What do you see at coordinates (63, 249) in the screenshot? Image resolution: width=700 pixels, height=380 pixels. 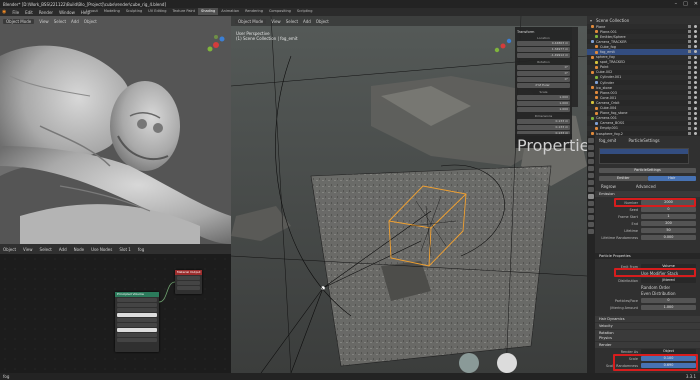 I see `node-menu-add: Add` at bounding box center [63, 249].